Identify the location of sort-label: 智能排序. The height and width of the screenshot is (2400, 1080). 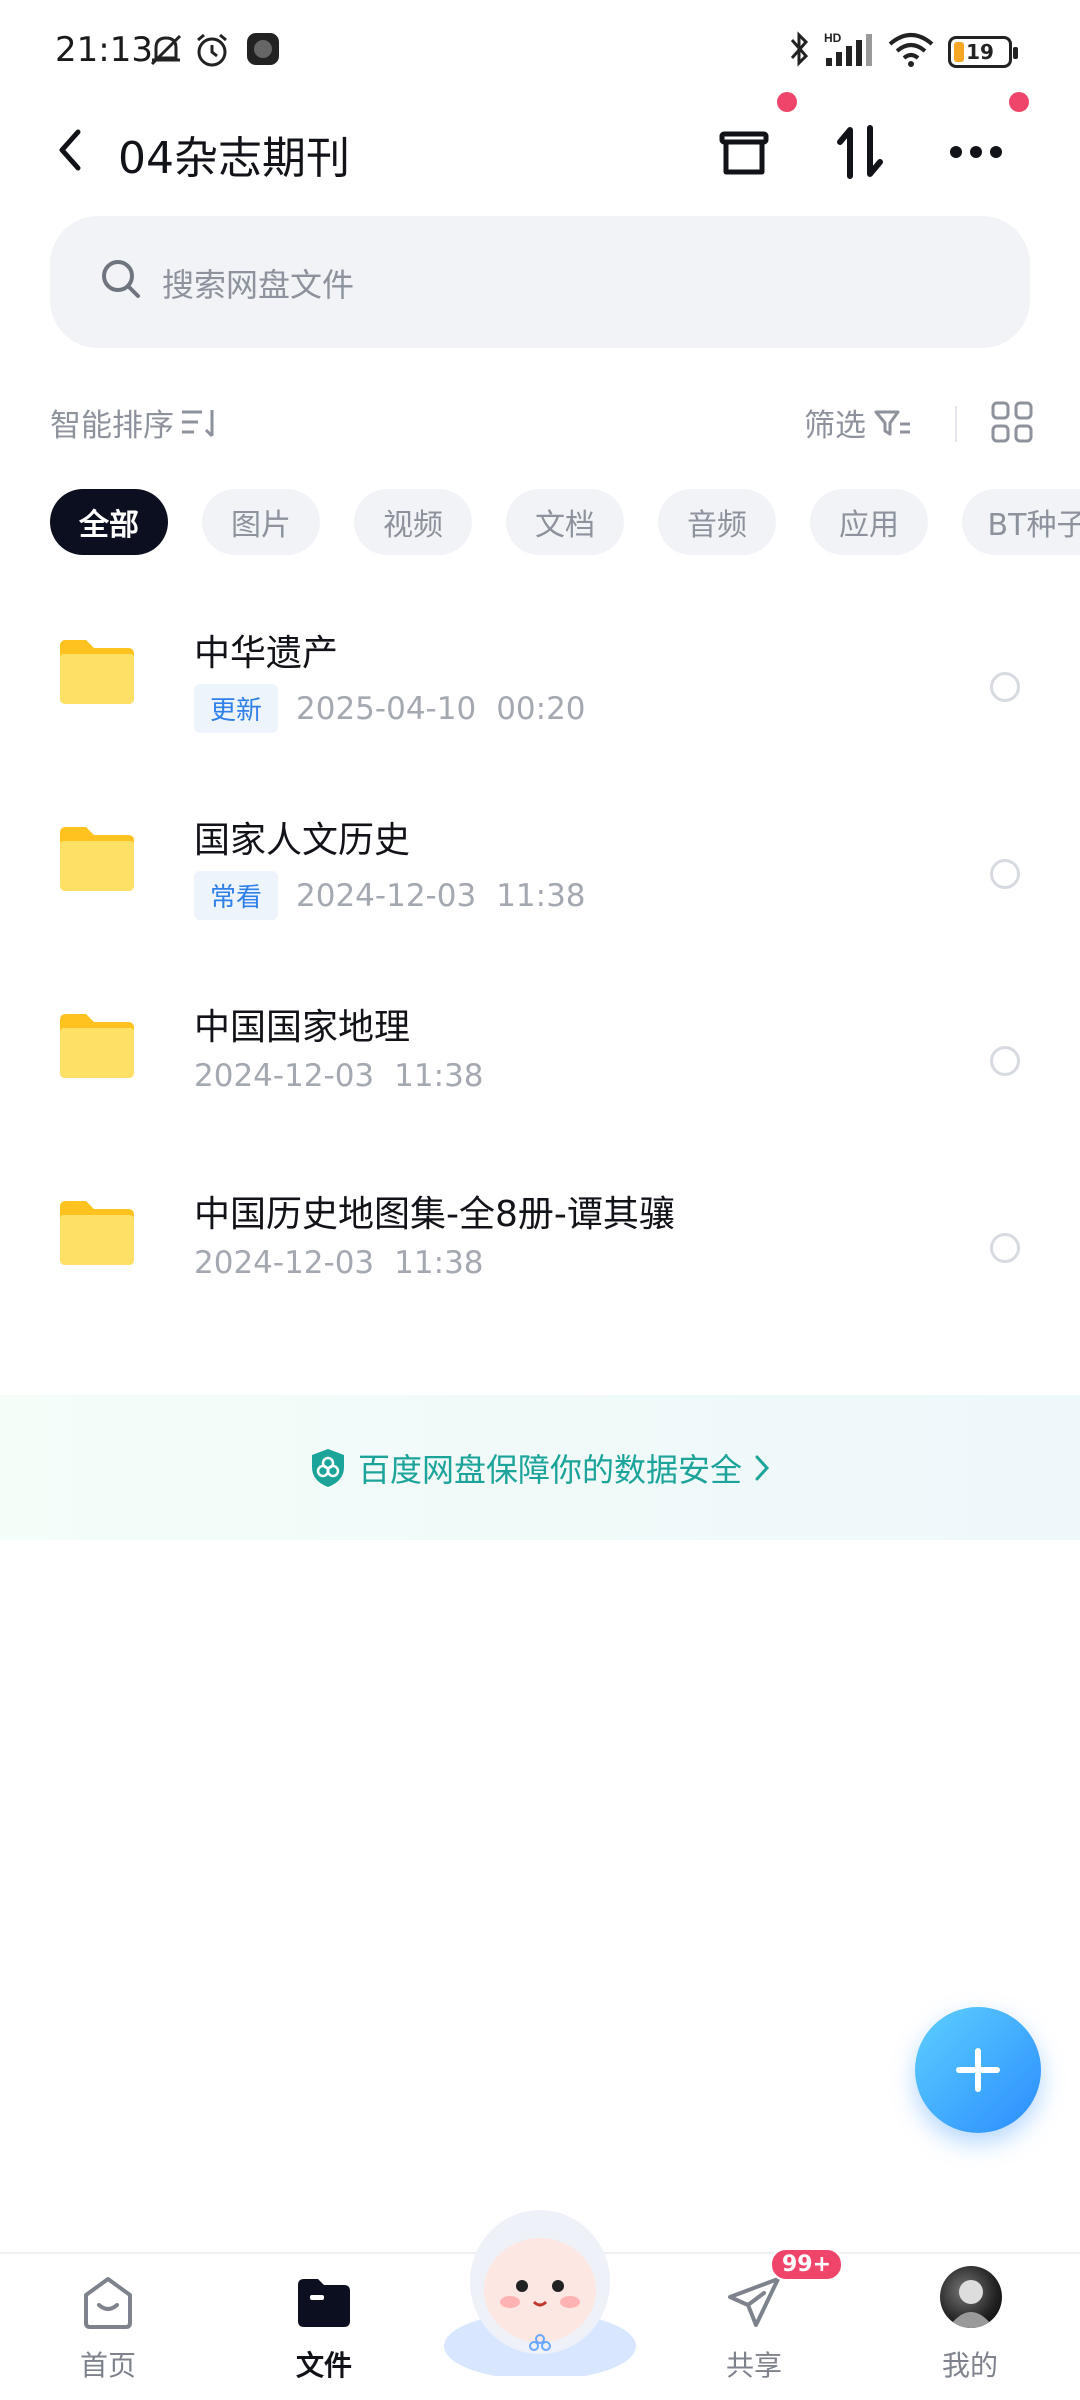
(112, 426).